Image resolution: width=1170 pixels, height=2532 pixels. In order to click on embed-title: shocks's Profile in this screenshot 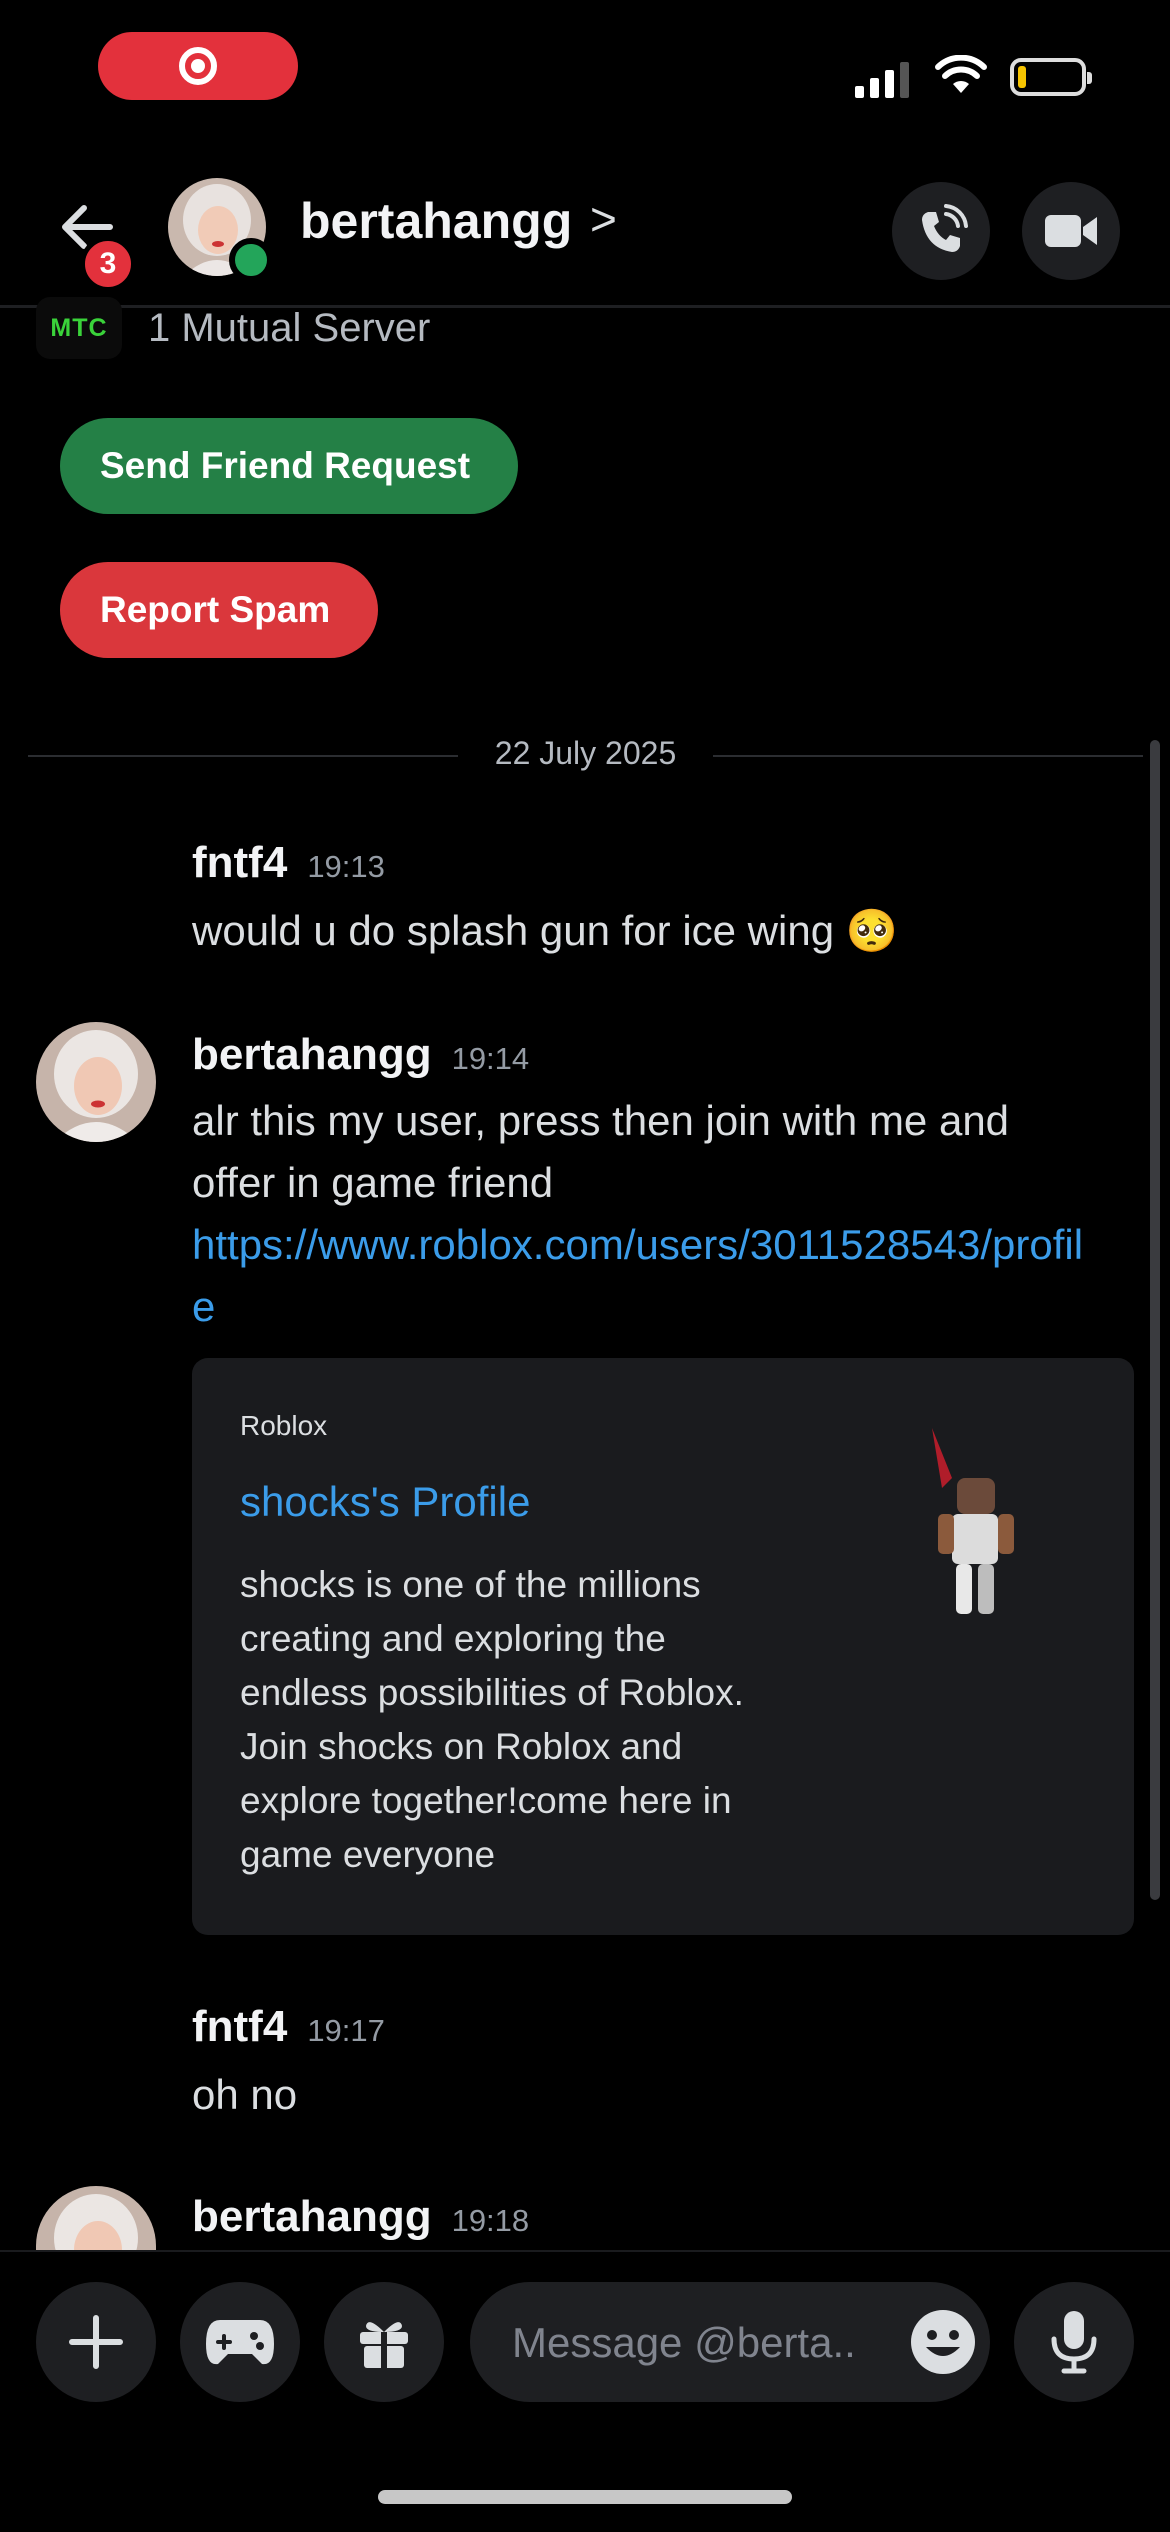, I will do `click(385, 1502)`.